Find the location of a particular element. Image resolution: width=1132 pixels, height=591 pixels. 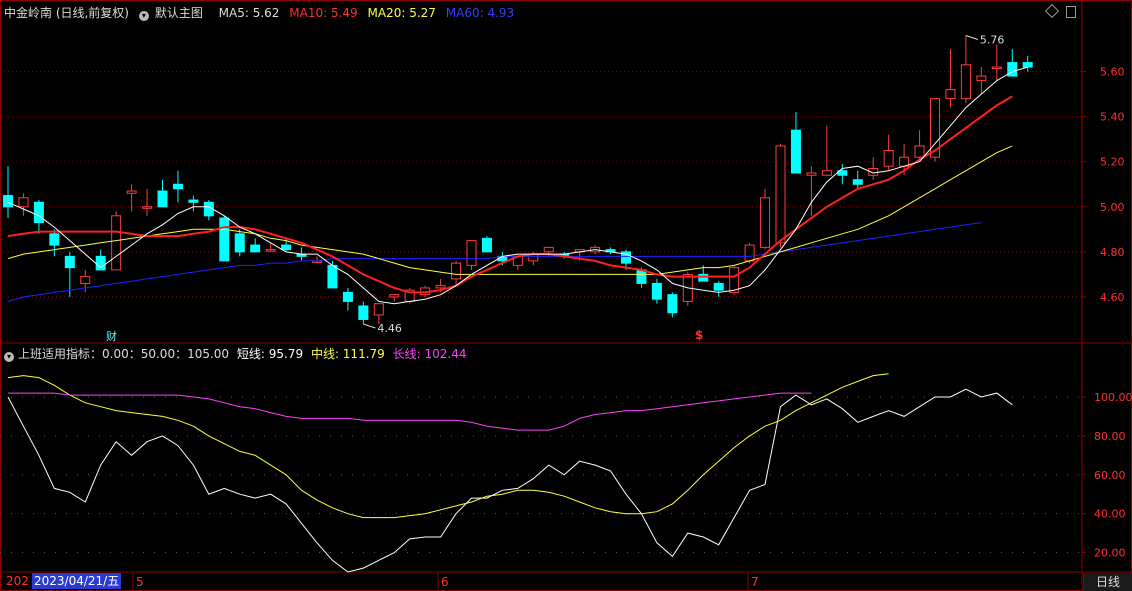

ma20-label: MA20: 5.27 is located at coordinates (401, 13).